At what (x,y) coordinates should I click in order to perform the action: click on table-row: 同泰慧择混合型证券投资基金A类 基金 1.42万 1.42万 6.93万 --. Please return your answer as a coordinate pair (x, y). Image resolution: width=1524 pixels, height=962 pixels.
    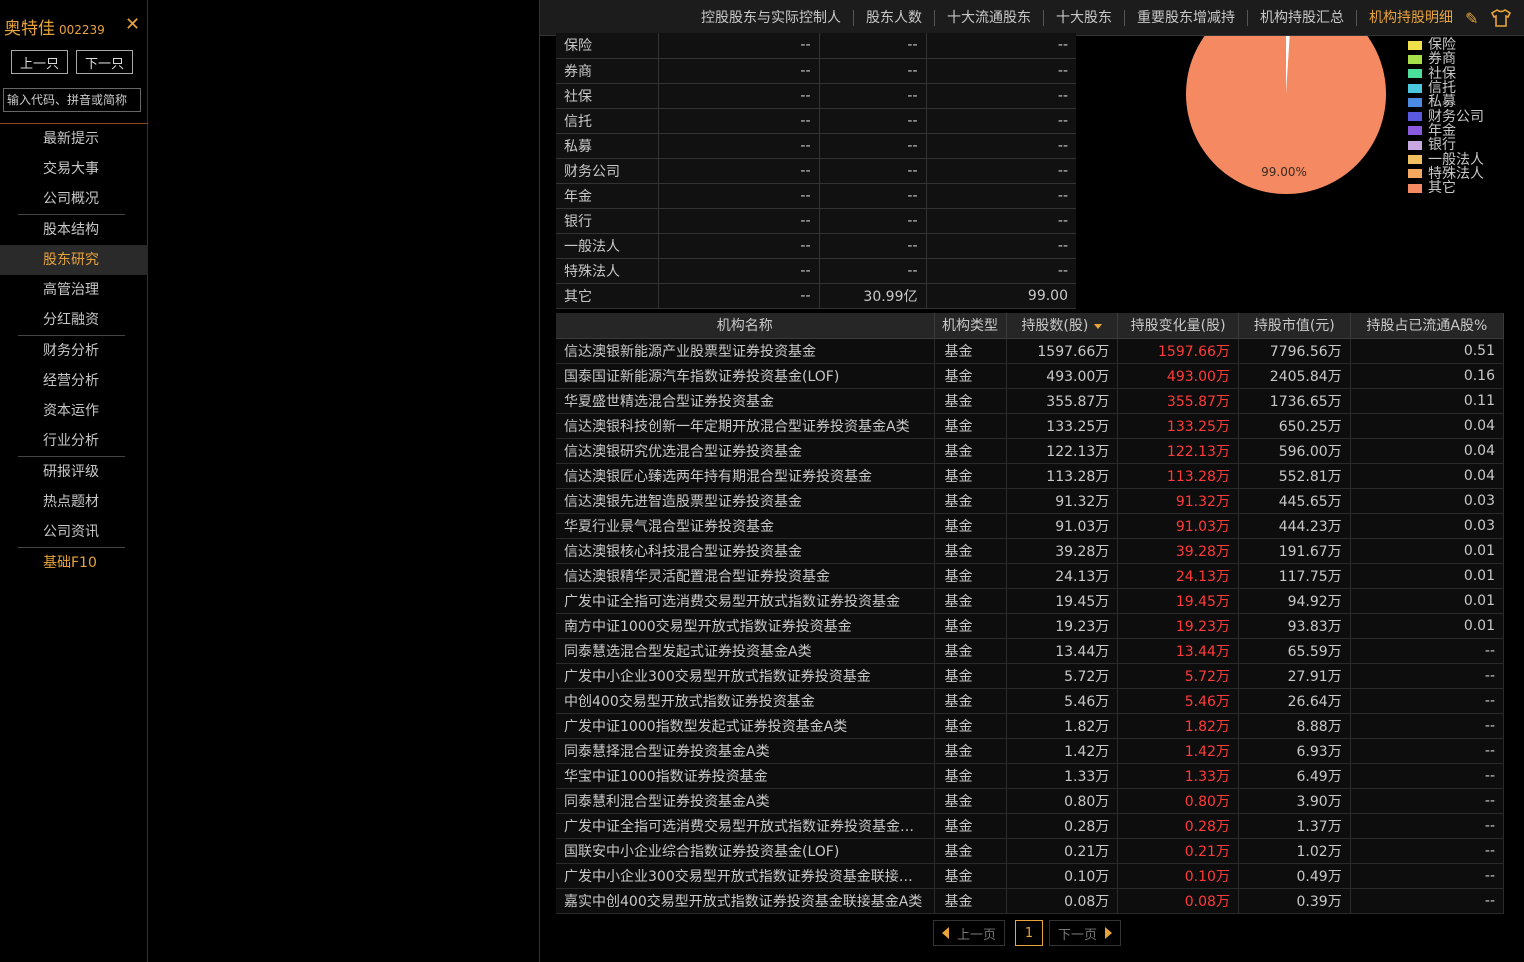
    Looking at the image, I should click on (1030, 751).